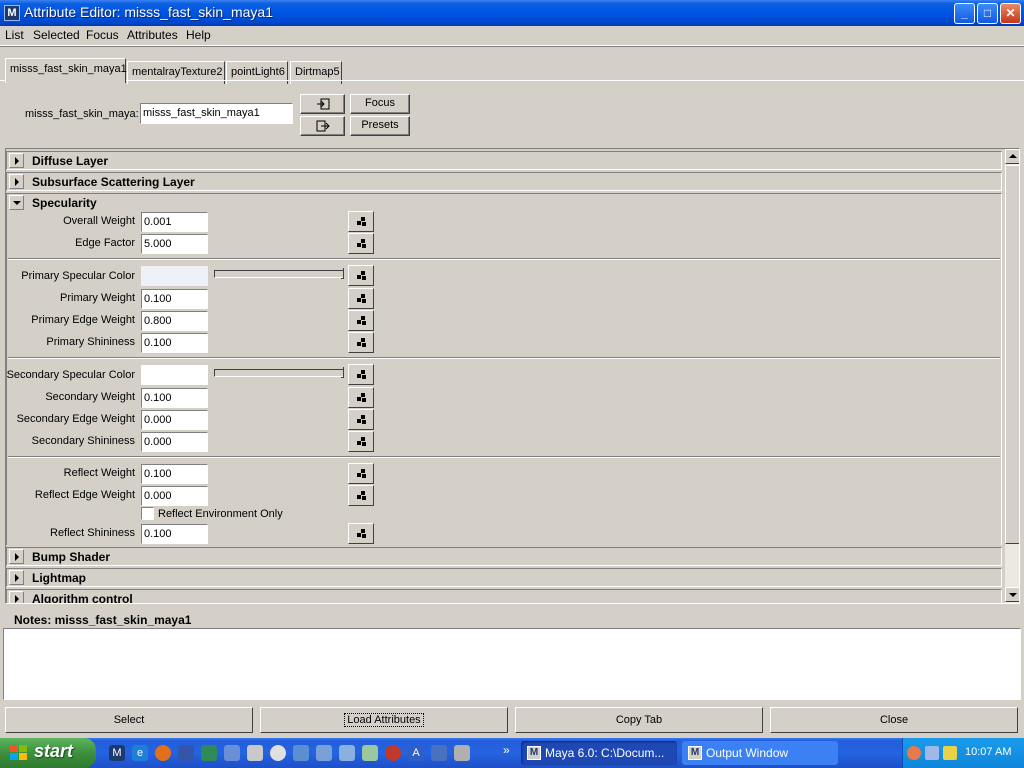  I want to click on primary-edge-weight-field: 0.800, so click(174, 321).